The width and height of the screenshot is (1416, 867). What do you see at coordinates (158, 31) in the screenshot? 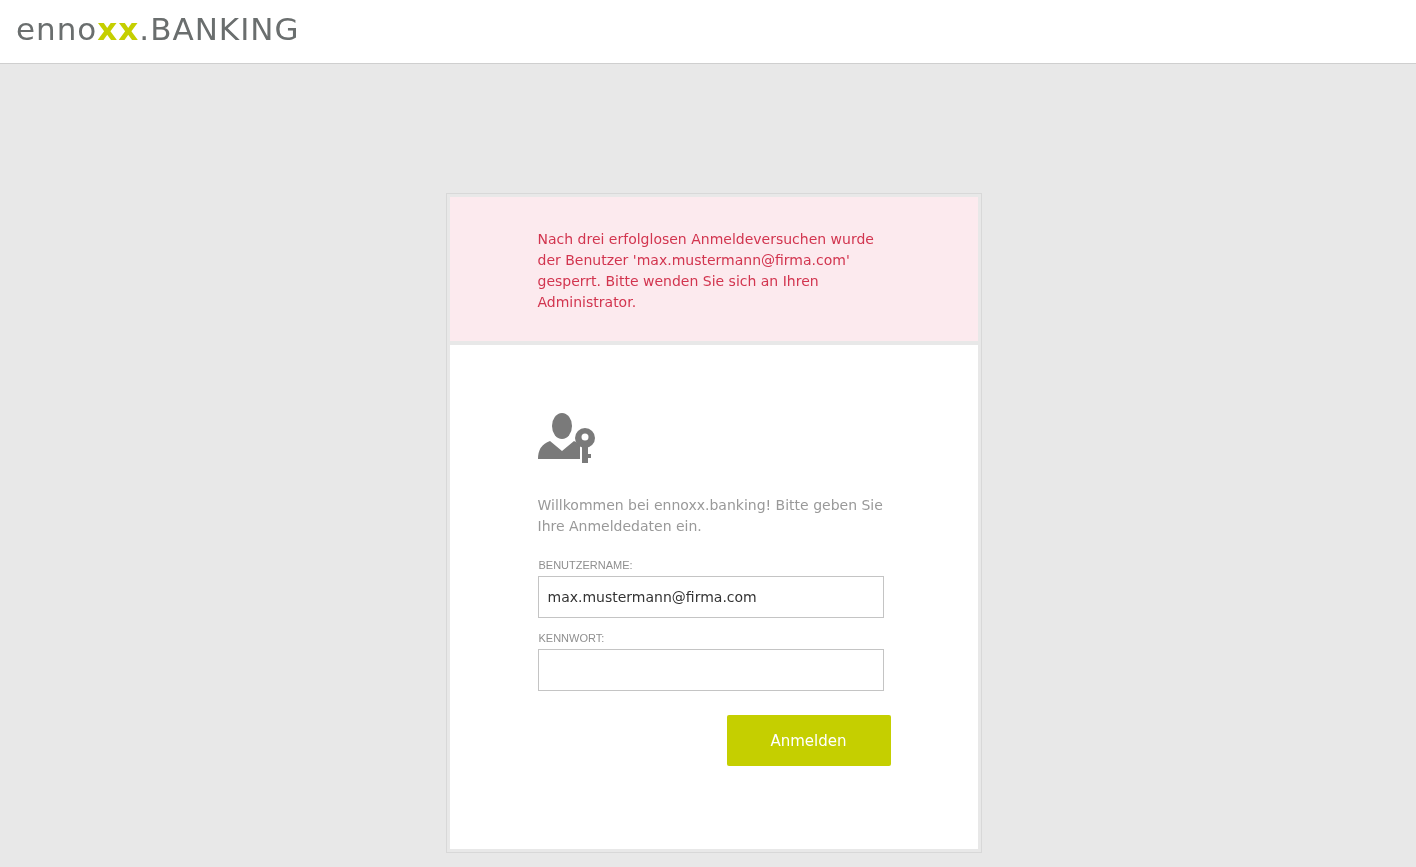
I see `logo: ennoxx.BANKING` at bounding box center [158, 31].